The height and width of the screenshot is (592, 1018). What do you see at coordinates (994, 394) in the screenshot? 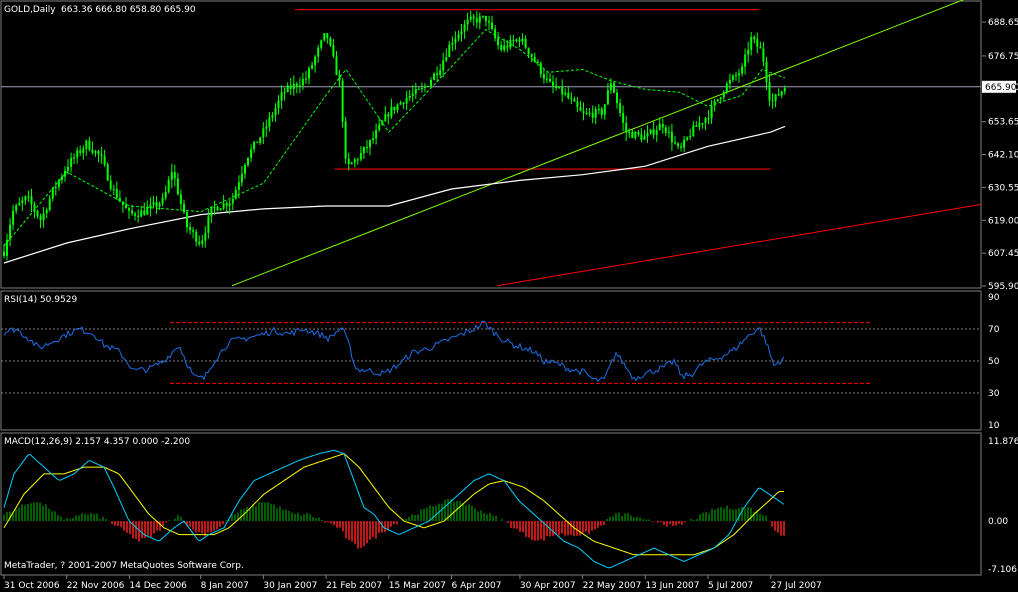
I see `rsi-tick-label: 30` at bounding box center [994, 394].